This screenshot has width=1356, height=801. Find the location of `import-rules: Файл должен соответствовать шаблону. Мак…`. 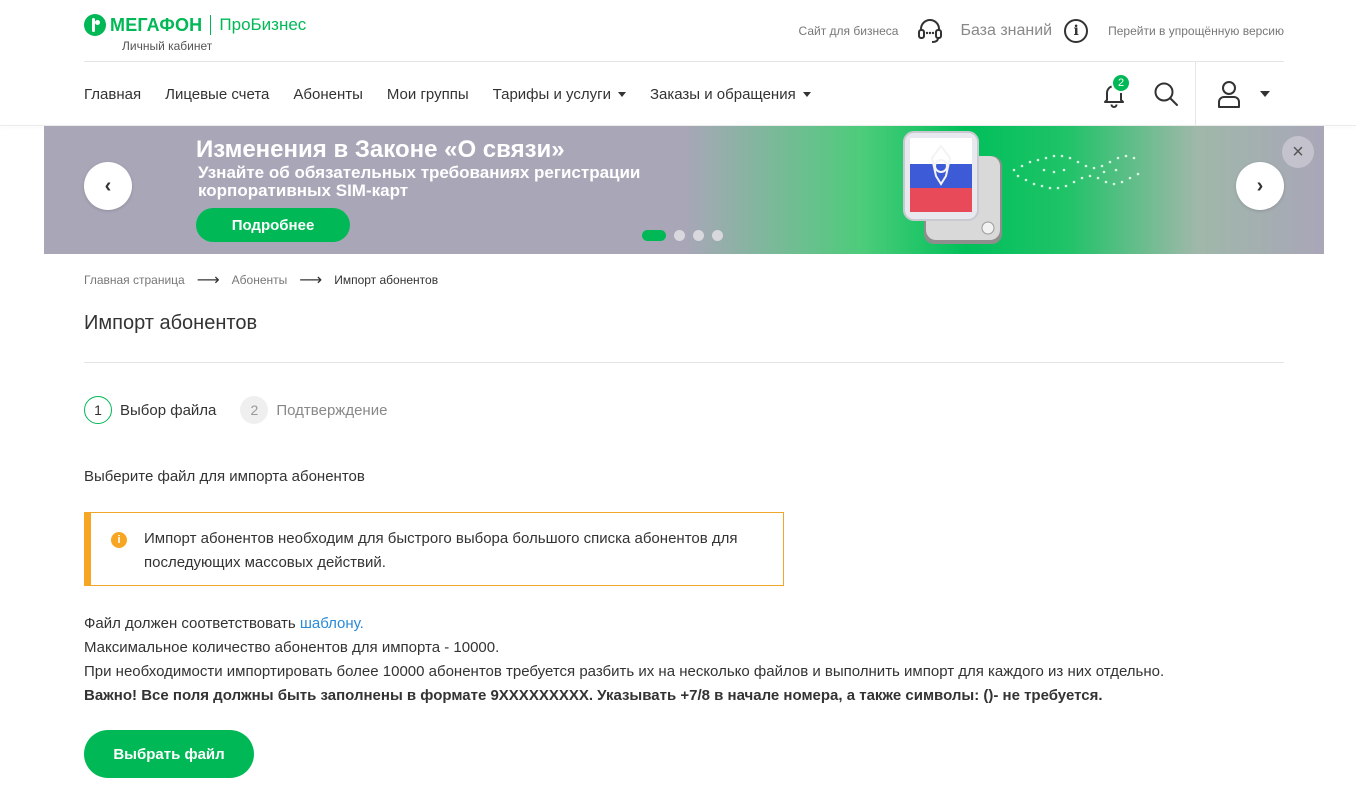

import-rules: Файл должен соответствовать шаблону. Мак… is located at coordinates (624, 660).